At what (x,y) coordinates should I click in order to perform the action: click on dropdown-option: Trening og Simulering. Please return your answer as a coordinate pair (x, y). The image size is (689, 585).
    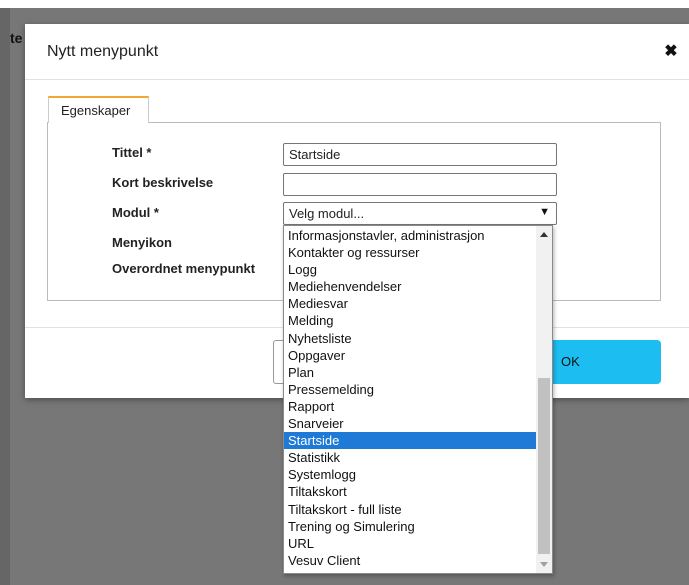
    Looking at the image, I should click on (410, 526).